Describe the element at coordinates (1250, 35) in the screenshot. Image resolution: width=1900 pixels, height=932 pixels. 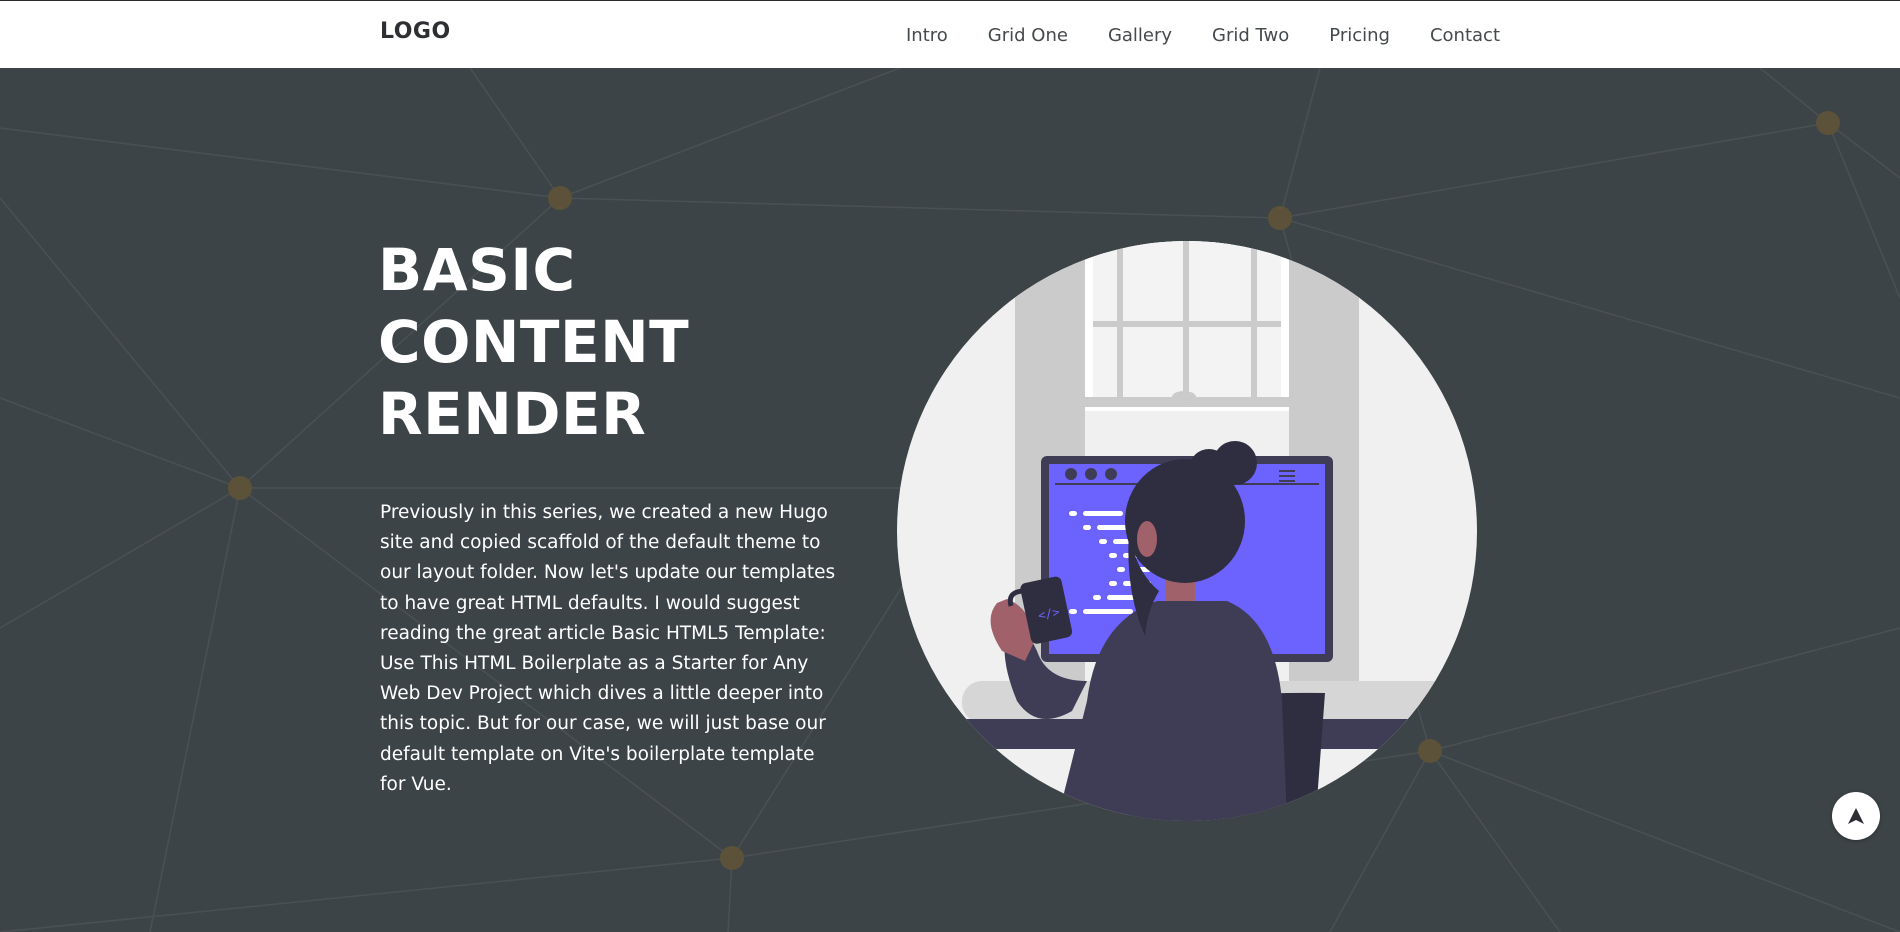
I see `nav-link-grid-two: Grid Two` at that location.